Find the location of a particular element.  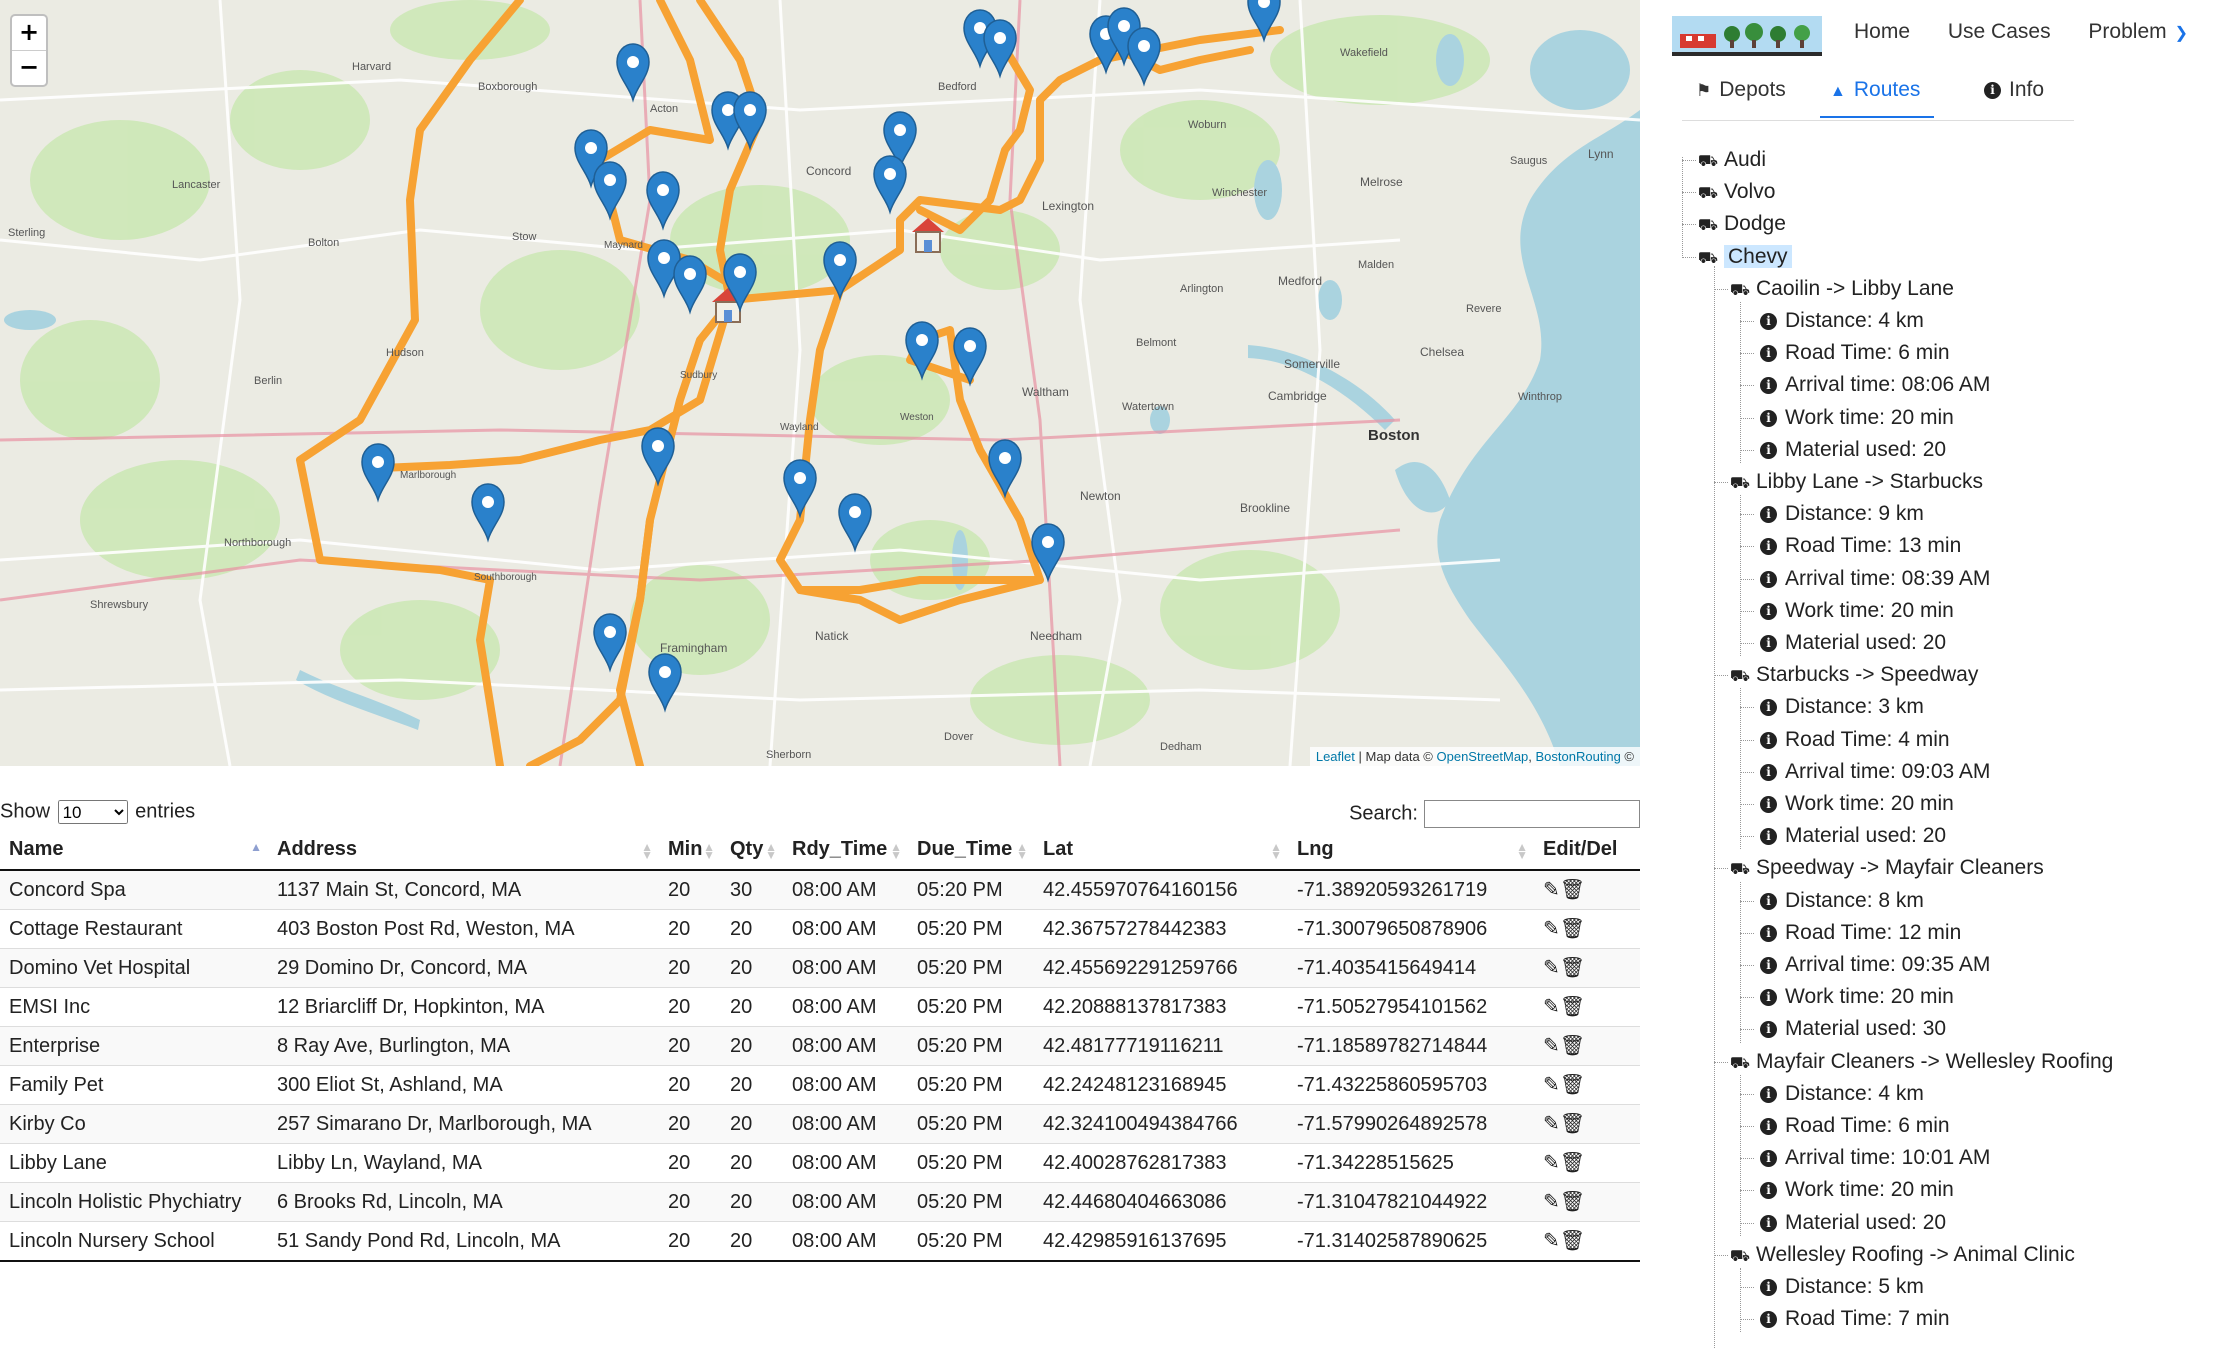

logo-image is located at coordinates (1747, 34).